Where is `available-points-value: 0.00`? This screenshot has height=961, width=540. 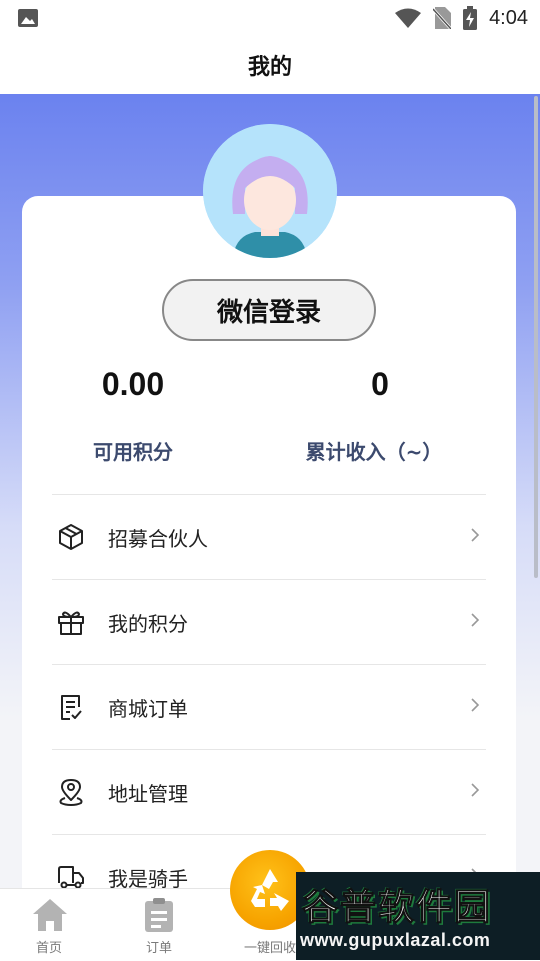
available-points-value: 0.00 is located at coordinates (133, 384).